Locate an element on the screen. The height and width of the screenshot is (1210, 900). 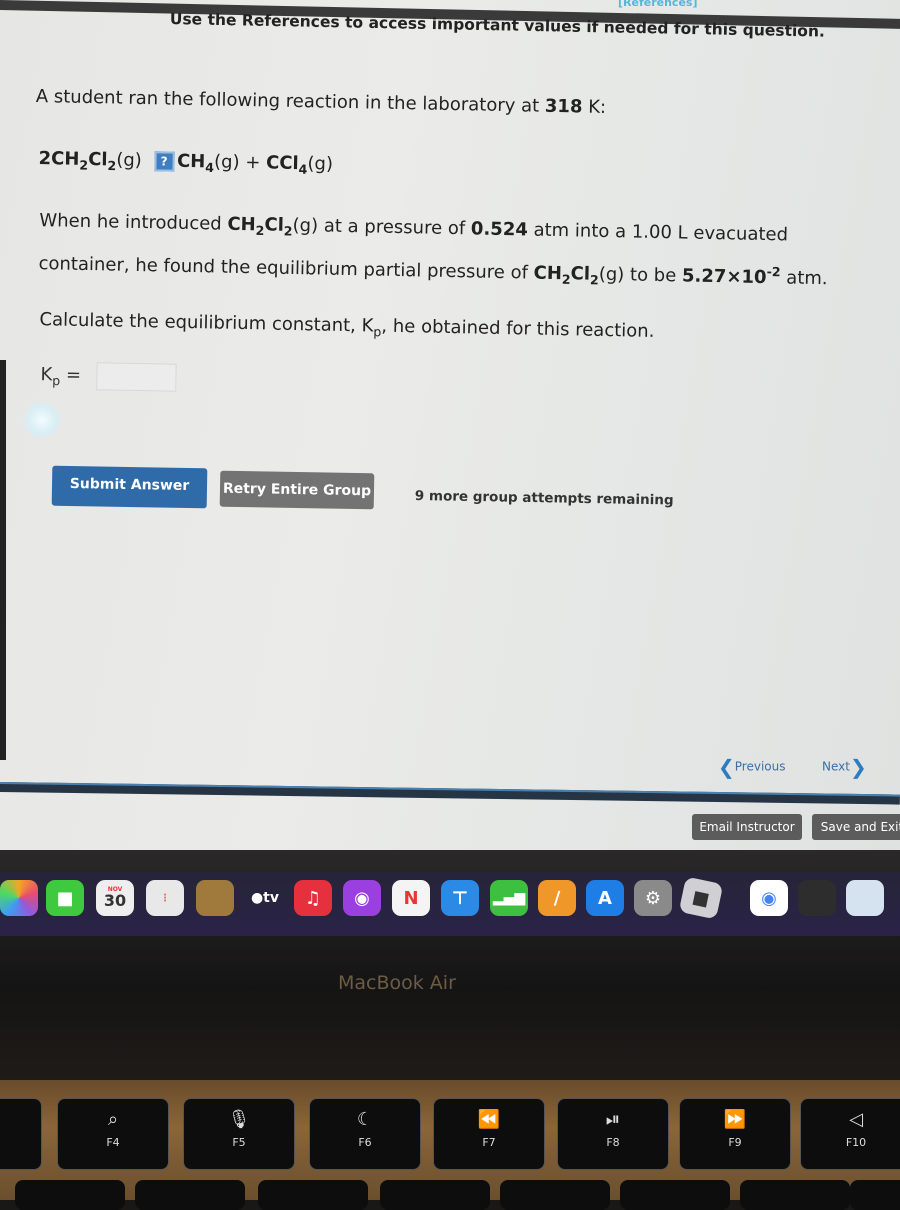
music-icon: ♫ is located at coordinates (313, 898).